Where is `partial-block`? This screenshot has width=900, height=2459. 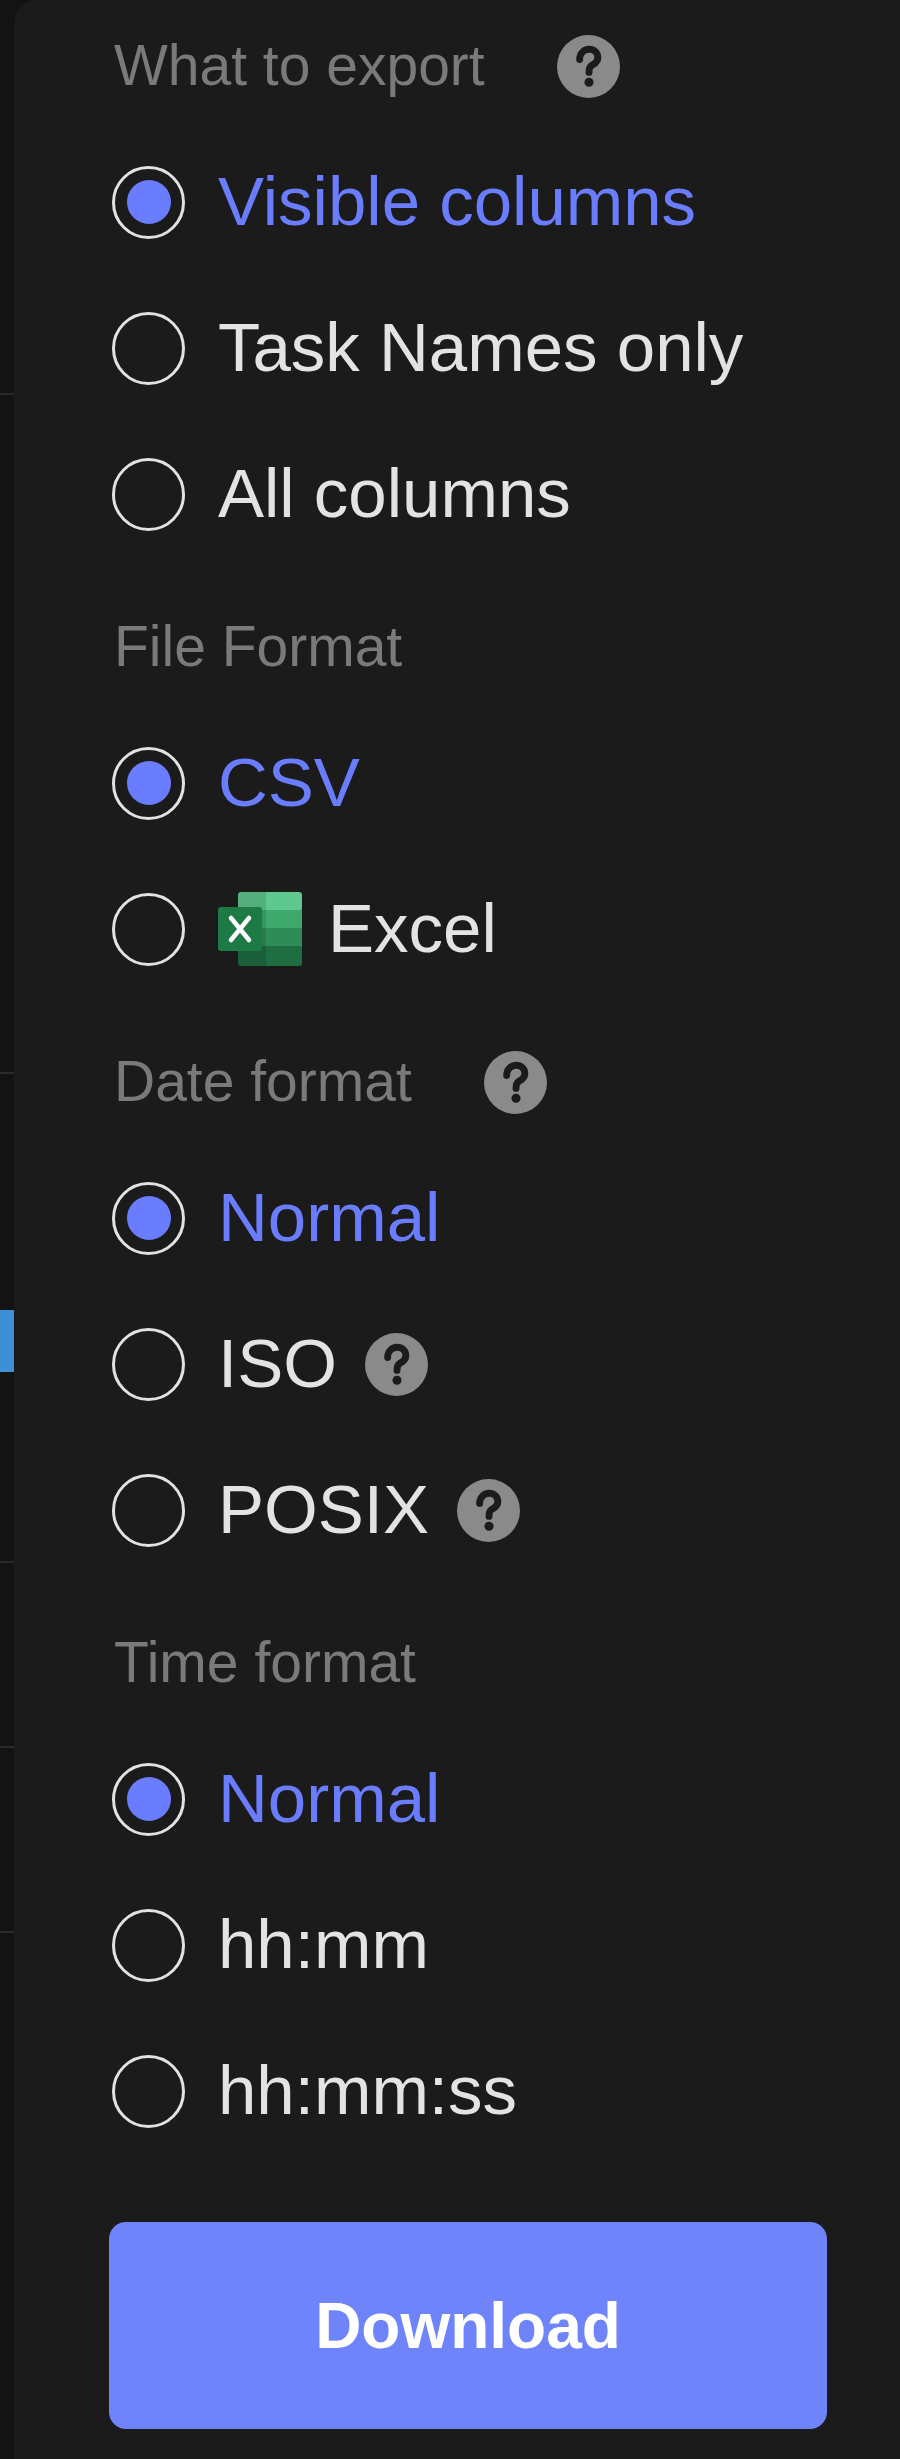 partial-block is located at coordinates (7, 1341).